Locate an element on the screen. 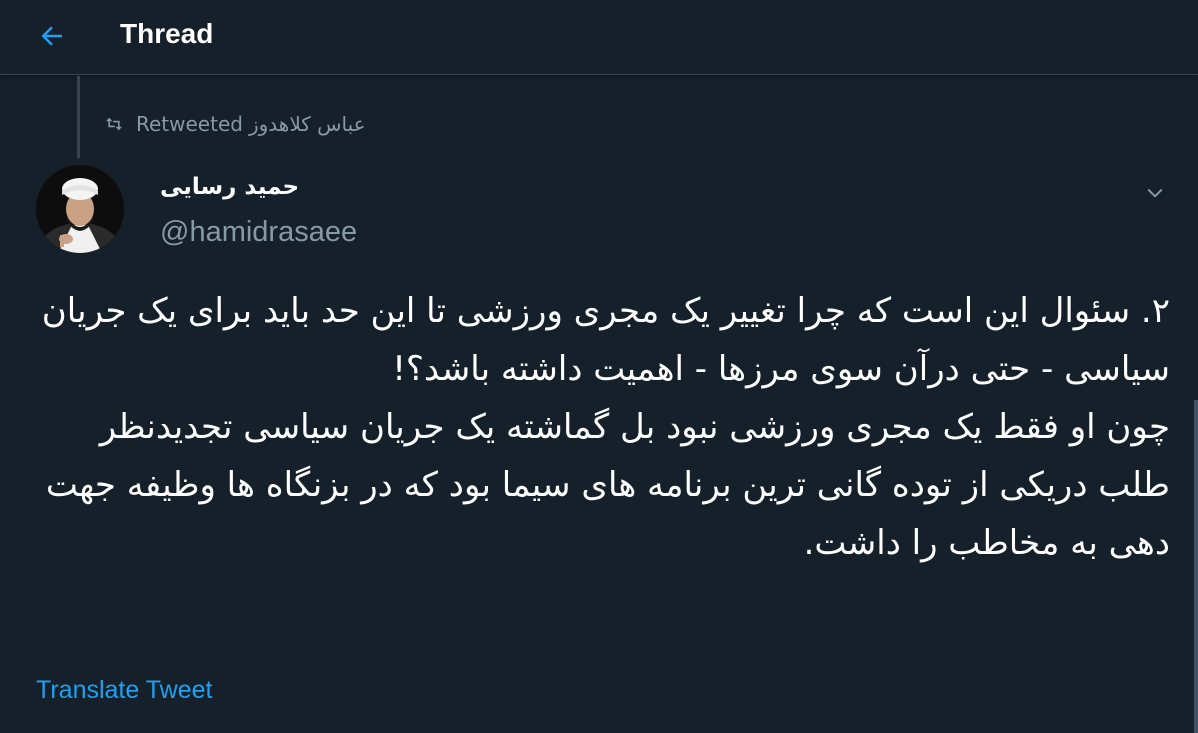 The height and width of the screenshot is (733, 1198). back-button is located at coordinates (52, 36).